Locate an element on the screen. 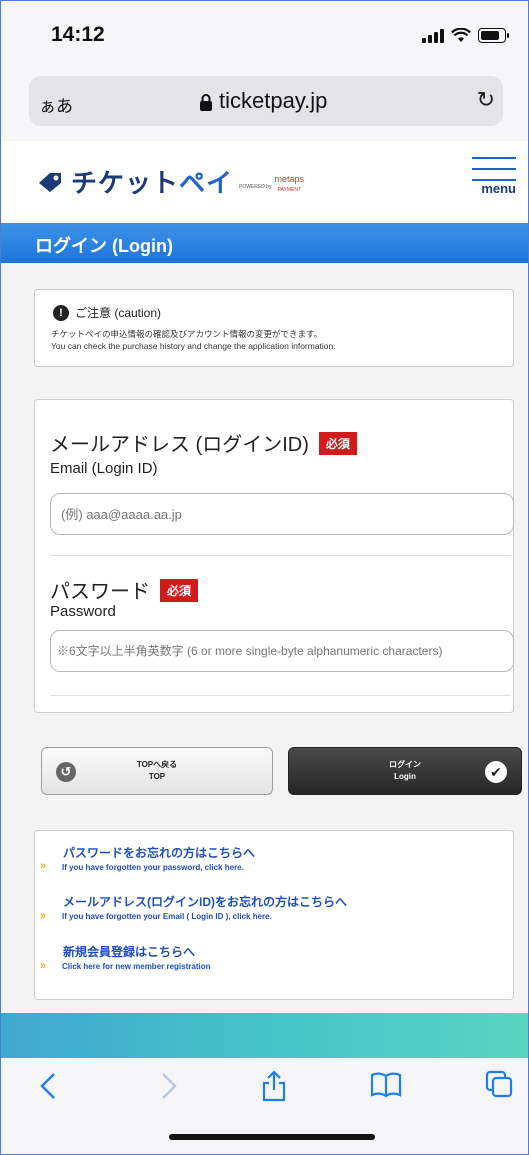 The width and height of the screenshot is (529, 1155). caution-text-ja: チケットペイの申込情報の確認及びアカウント情報の変更ができます。 is located at coordinates (187, 334).